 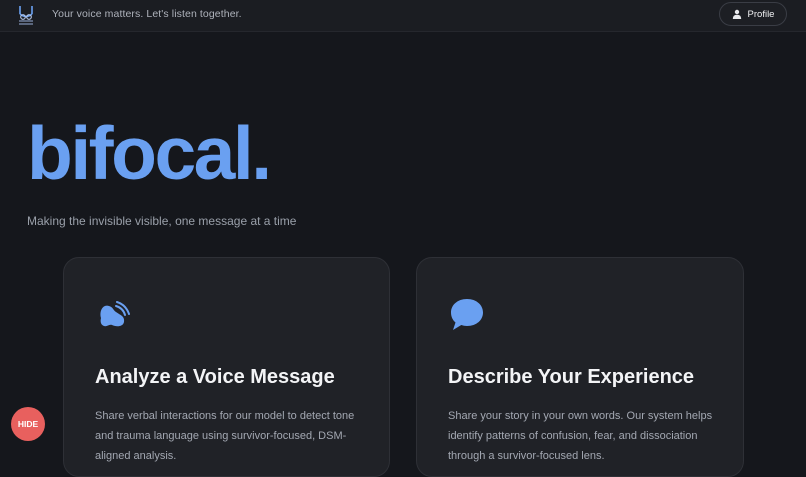 What do you see at coordinates (115, 314) in the screenshot?
I see `voice-wave-icon` at bounding box center [115, 314].